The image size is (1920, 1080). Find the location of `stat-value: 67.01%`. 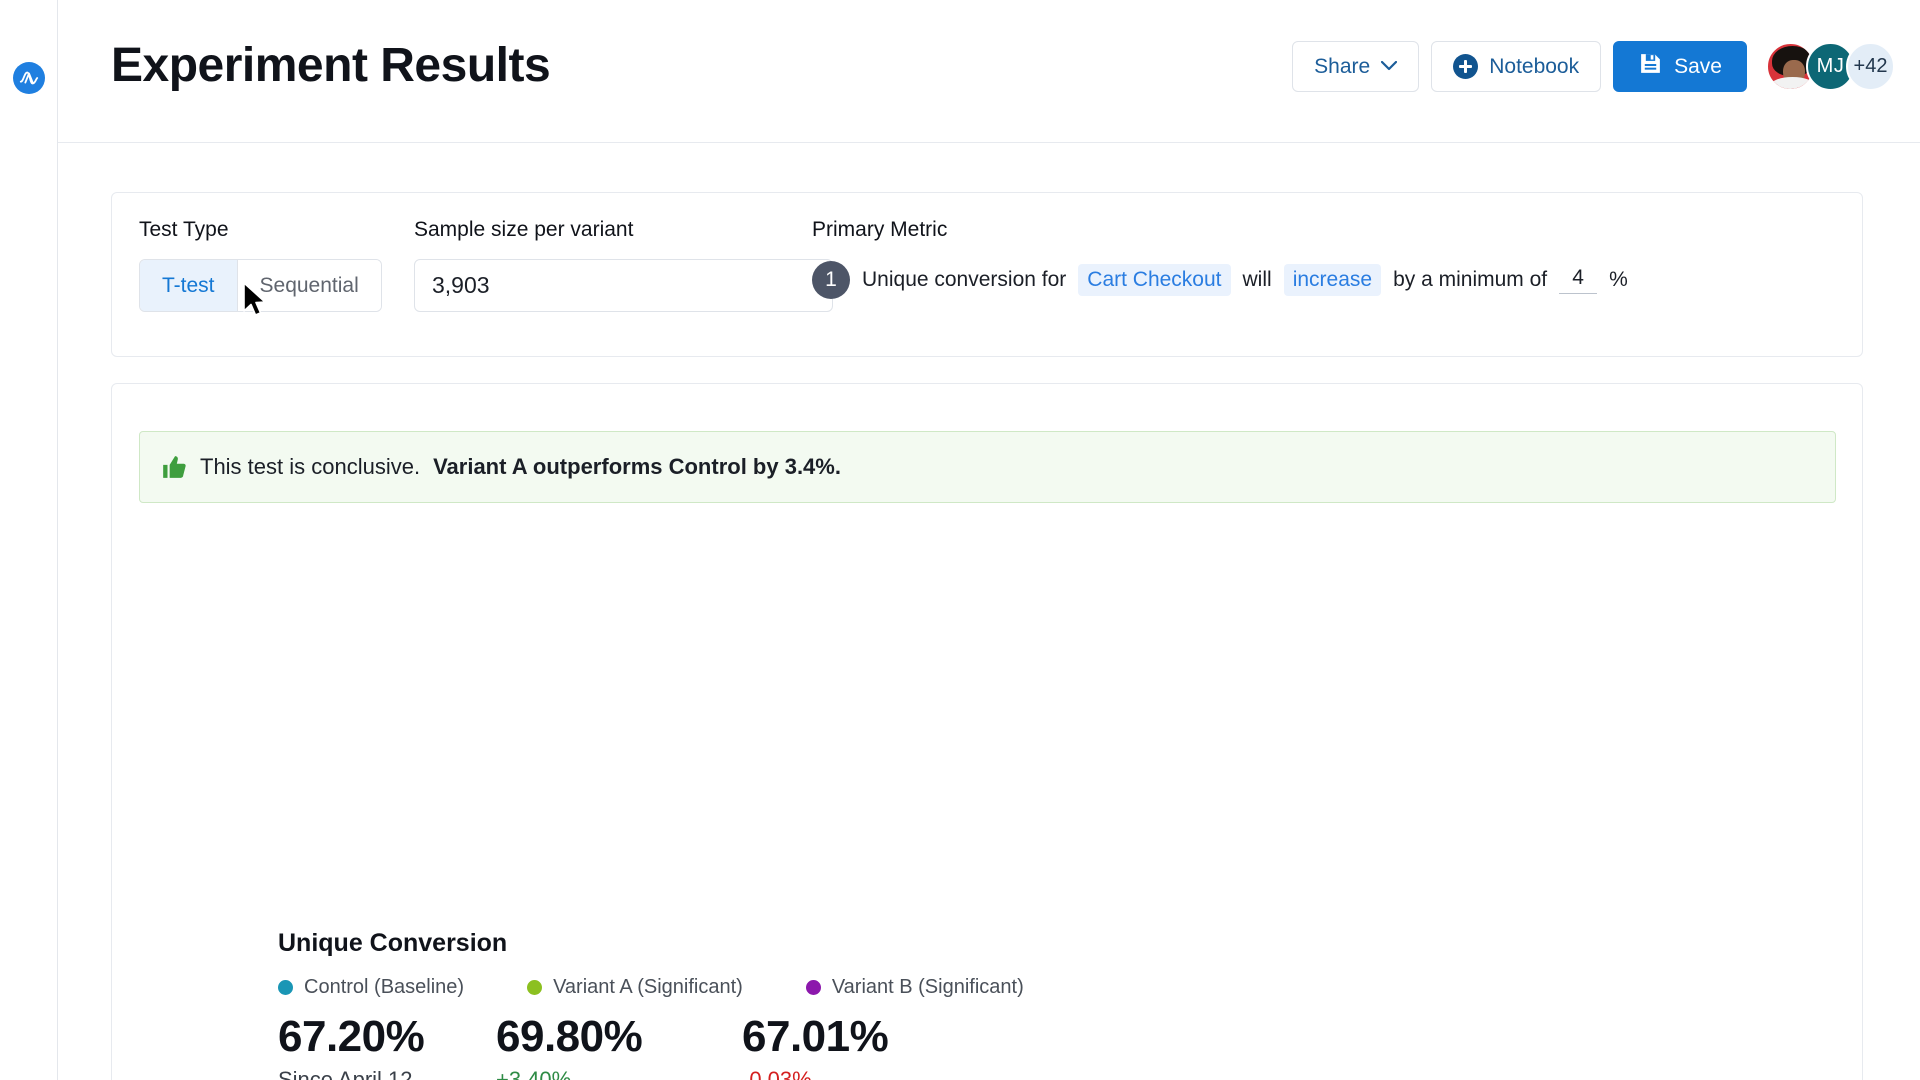

stat-value: 67.01% is located at coordinates (815, 1036).